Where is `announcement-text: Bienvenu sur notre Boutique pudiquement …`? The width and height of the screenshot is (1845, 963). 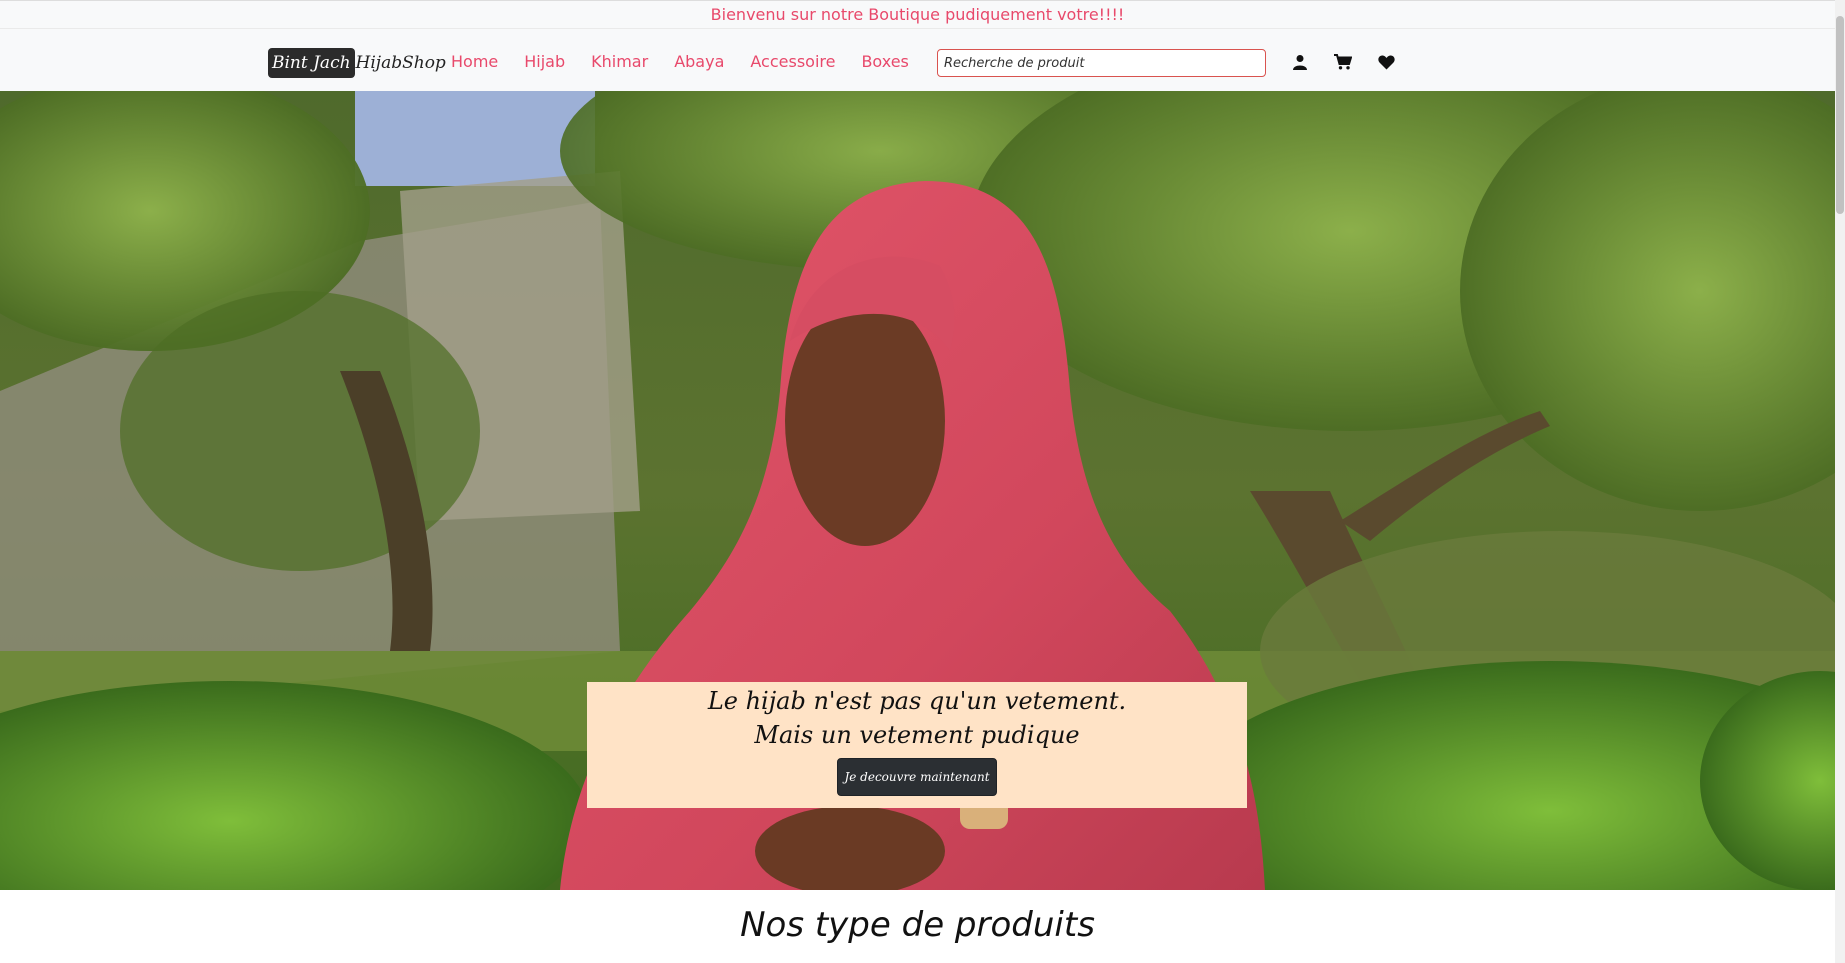
announcement-text: Bienvenu sur notre Boutique pudiquement … is located at coordinates (917, 14).